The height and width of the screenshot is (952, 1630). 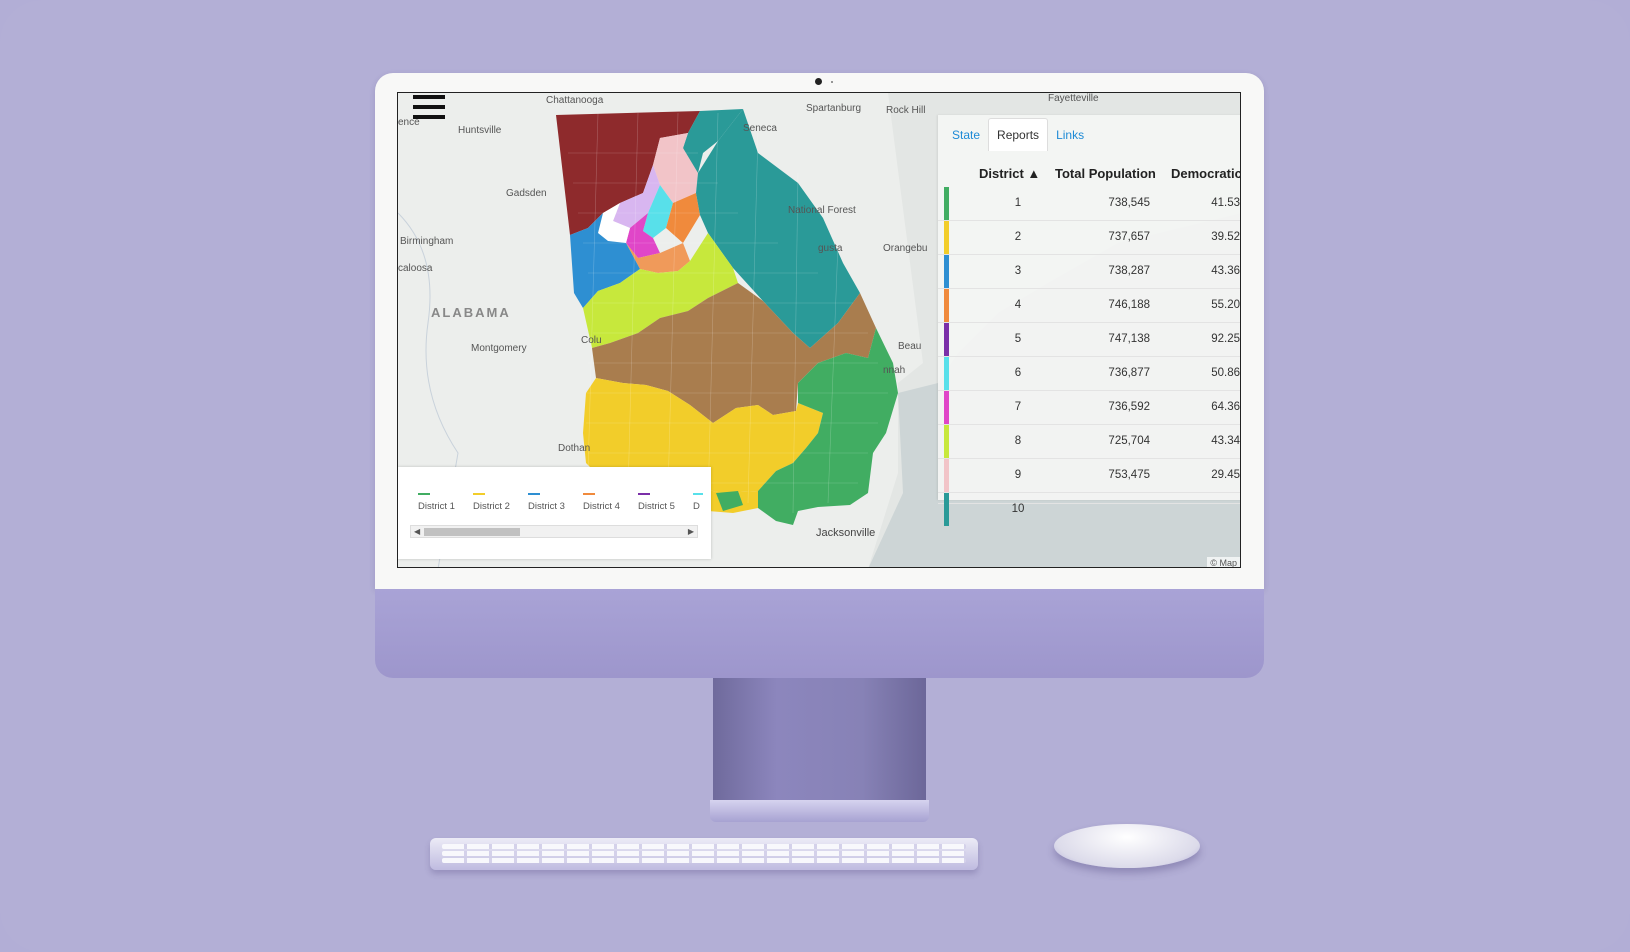 What do you see at coordinates (1129, 203) in the screenshot?
I see `population-cell: 738,545` at bounding box center [1129, 203].